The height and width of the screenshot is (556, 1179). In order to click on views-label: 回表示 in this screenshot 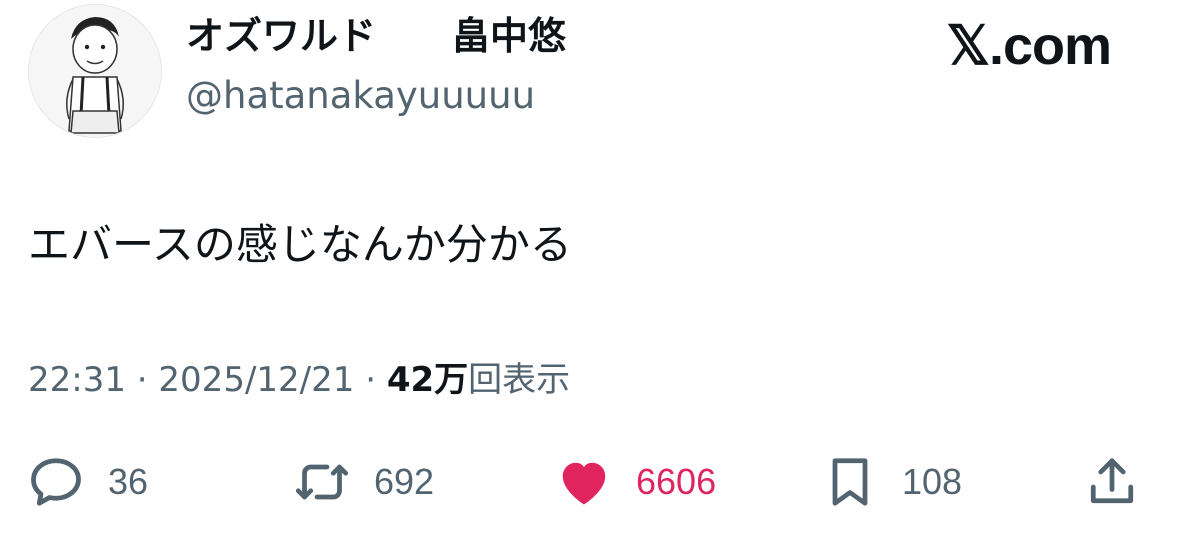, I will do `click(519, 380)`.